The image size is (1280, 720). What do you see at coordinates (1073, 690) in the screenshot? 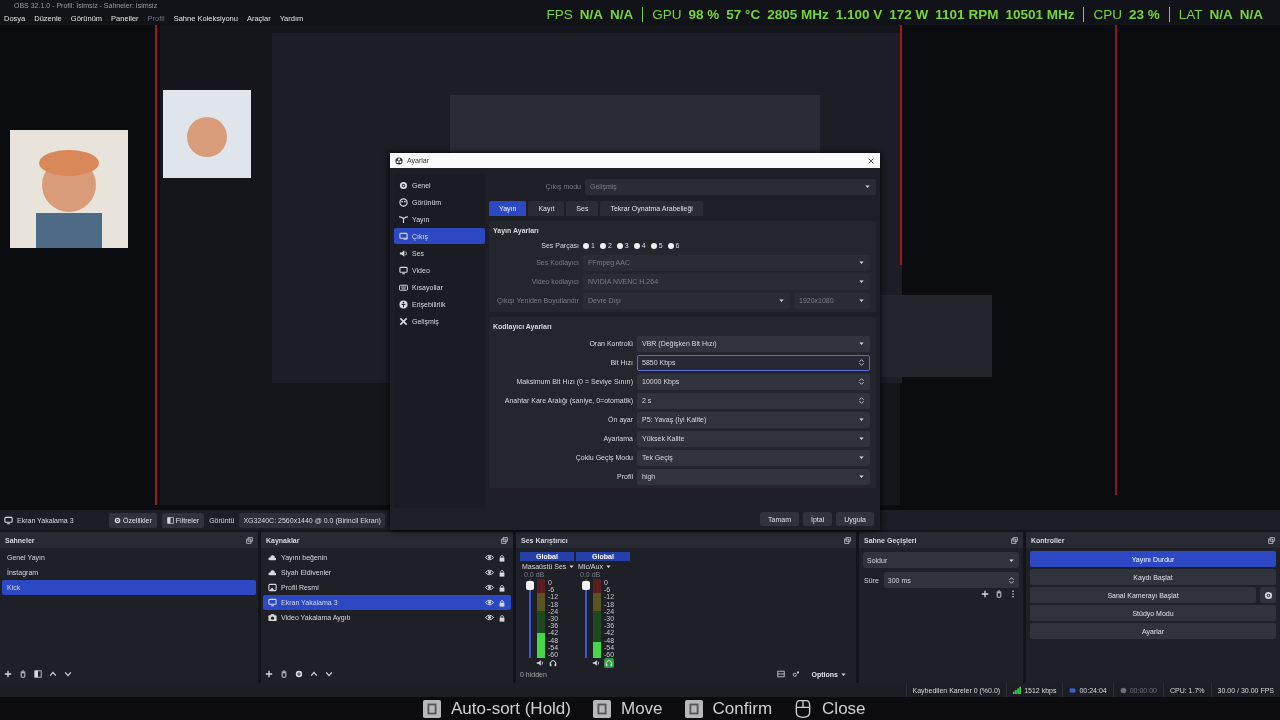
I see `stream-icon` at bounding box center [1073, 690].